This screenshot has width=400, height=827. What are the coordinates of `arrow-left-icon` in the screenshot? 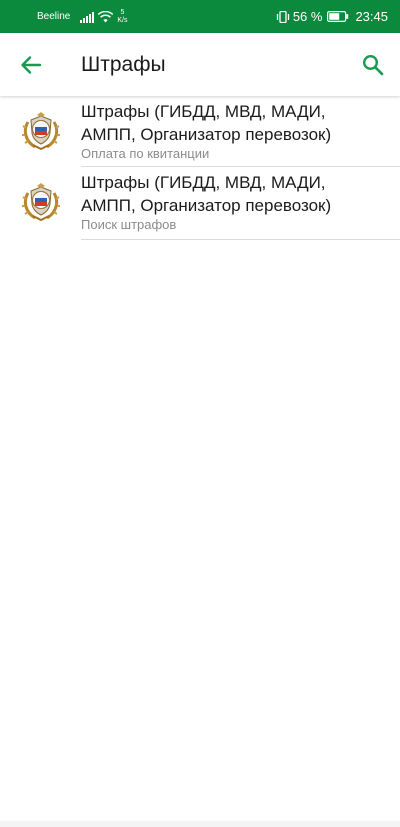 It's located at (31, 65).